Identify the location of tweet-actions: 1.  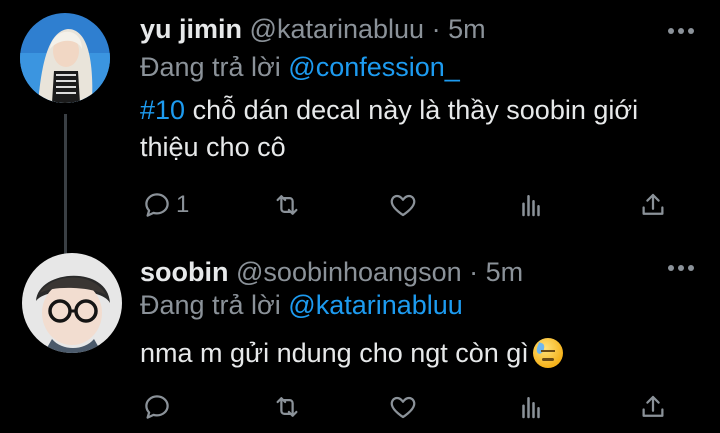
(410, 207).